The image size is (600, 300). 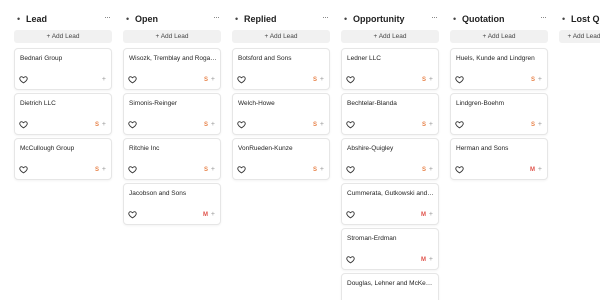 What do you see at coordinates (281, 114) in the screenshot?
I see `lead-card: Welch-Howe S +` at bounding box center [281, 114].